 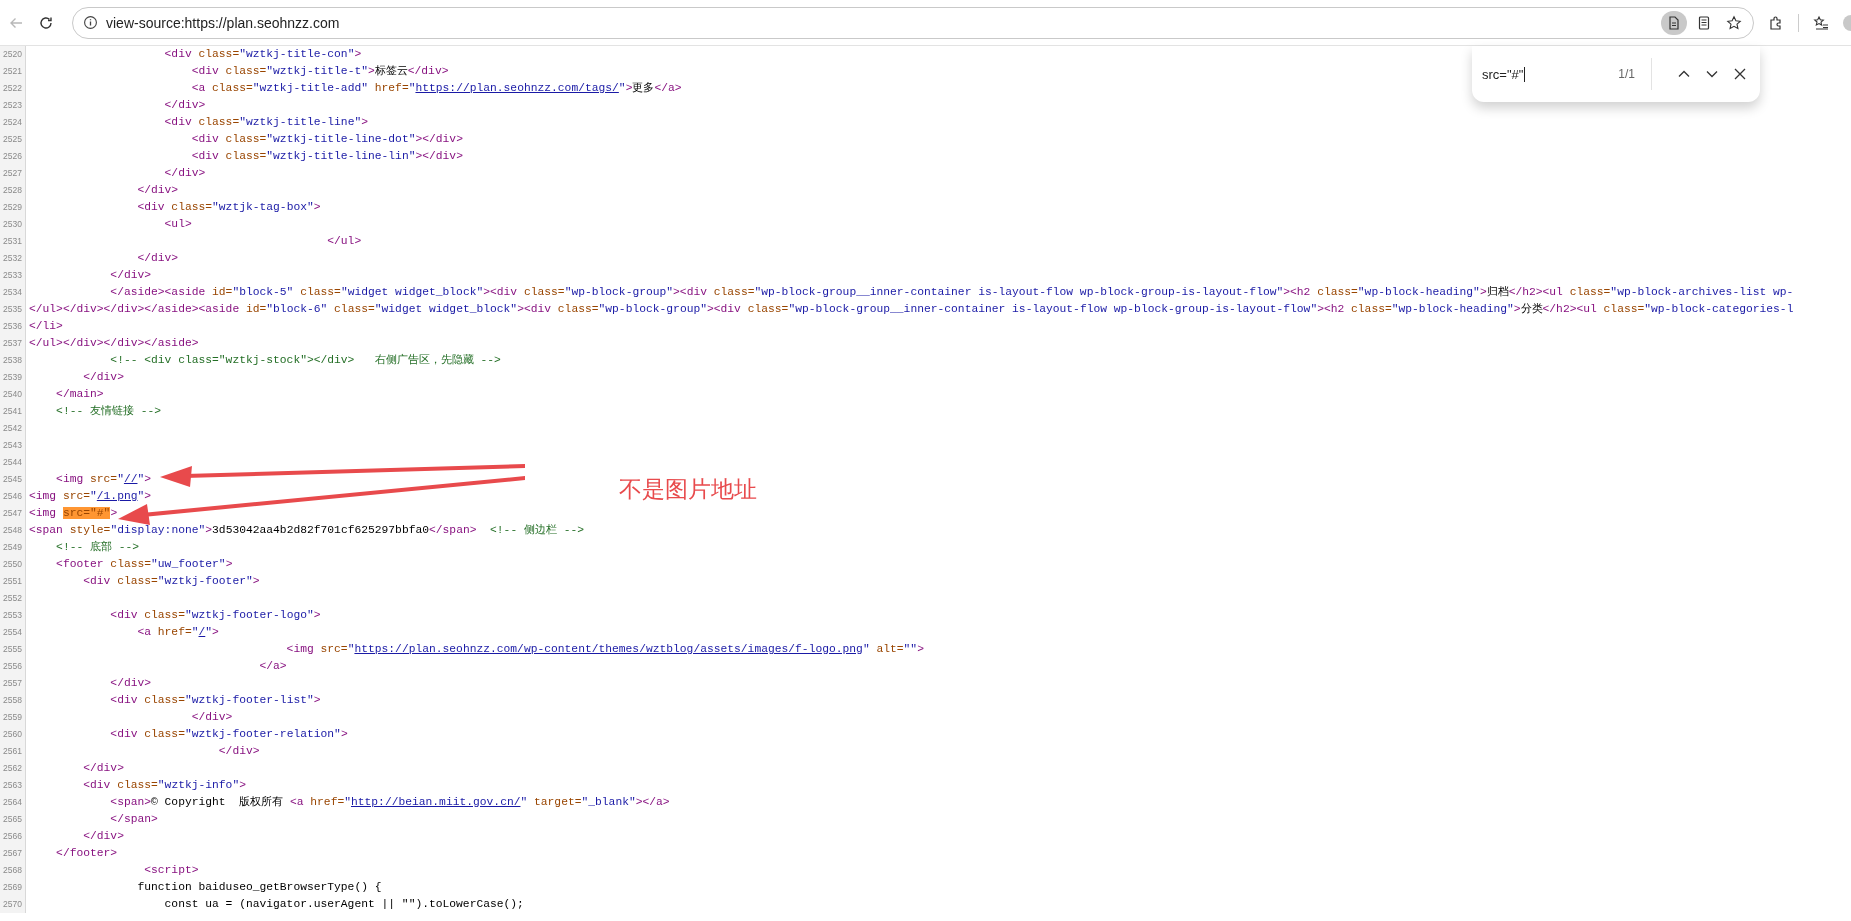 I want to click on line-number: 2520, so click(x=13, y=54).